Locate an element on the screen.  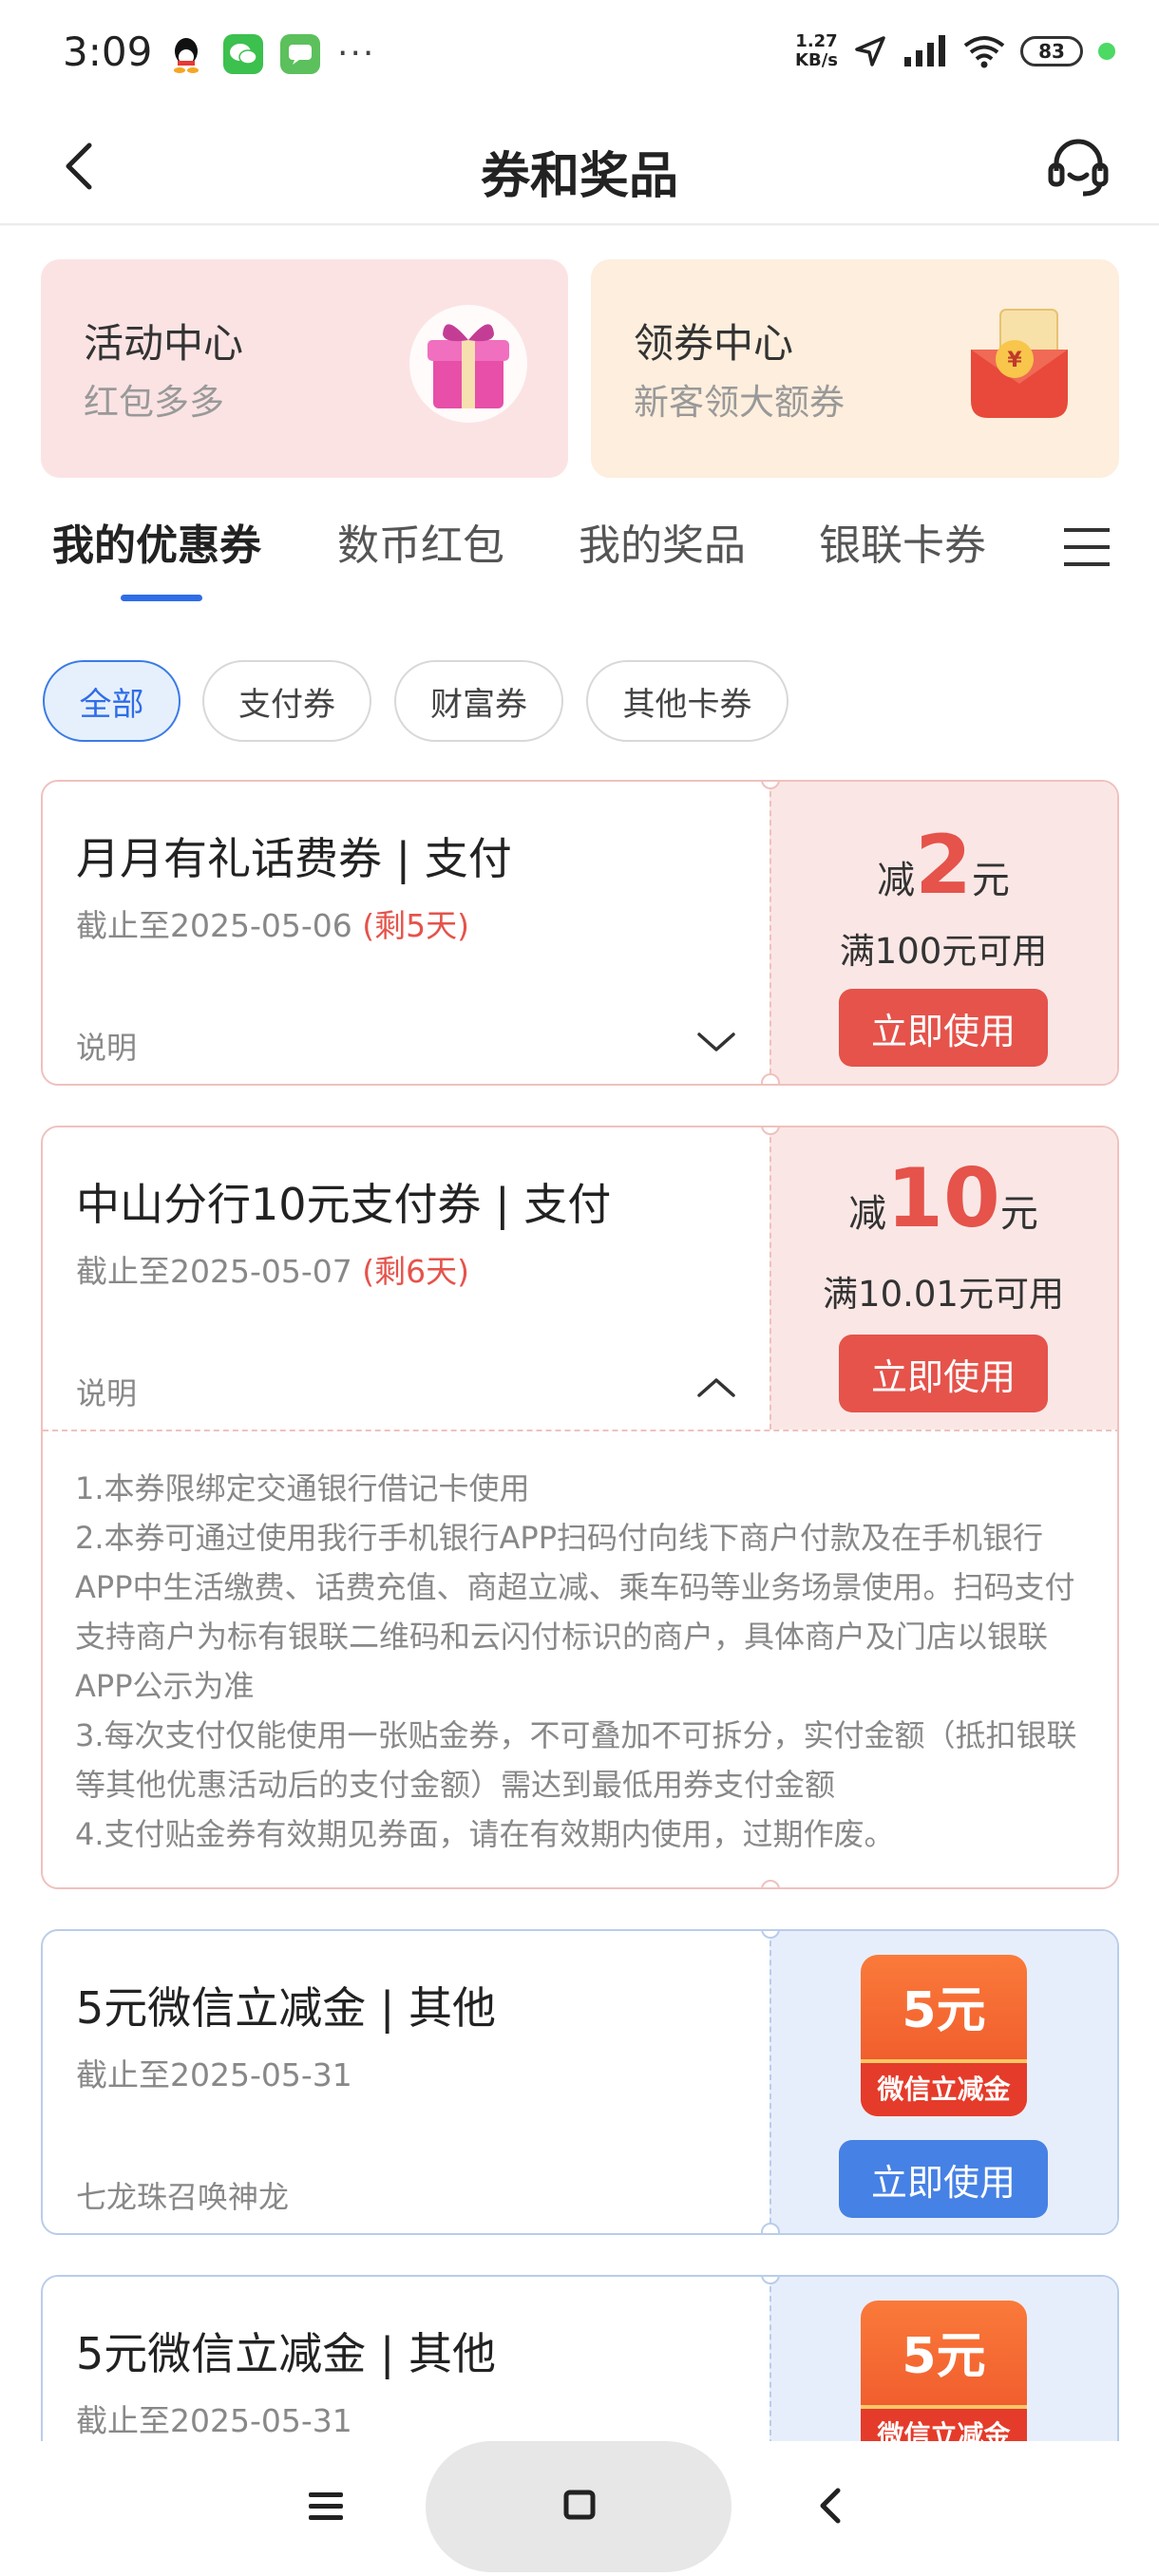
days-remaining: (剩5天) is located at coordinates (416, 925).